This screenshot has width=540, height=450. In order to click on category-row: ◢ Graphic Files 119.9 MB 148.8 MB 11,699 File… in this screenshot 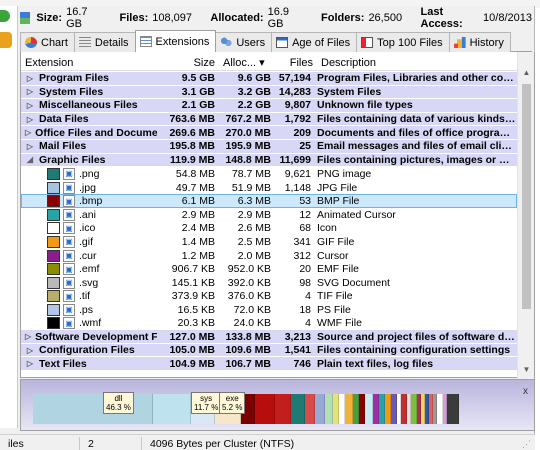, I will do `click(269, 160)`.